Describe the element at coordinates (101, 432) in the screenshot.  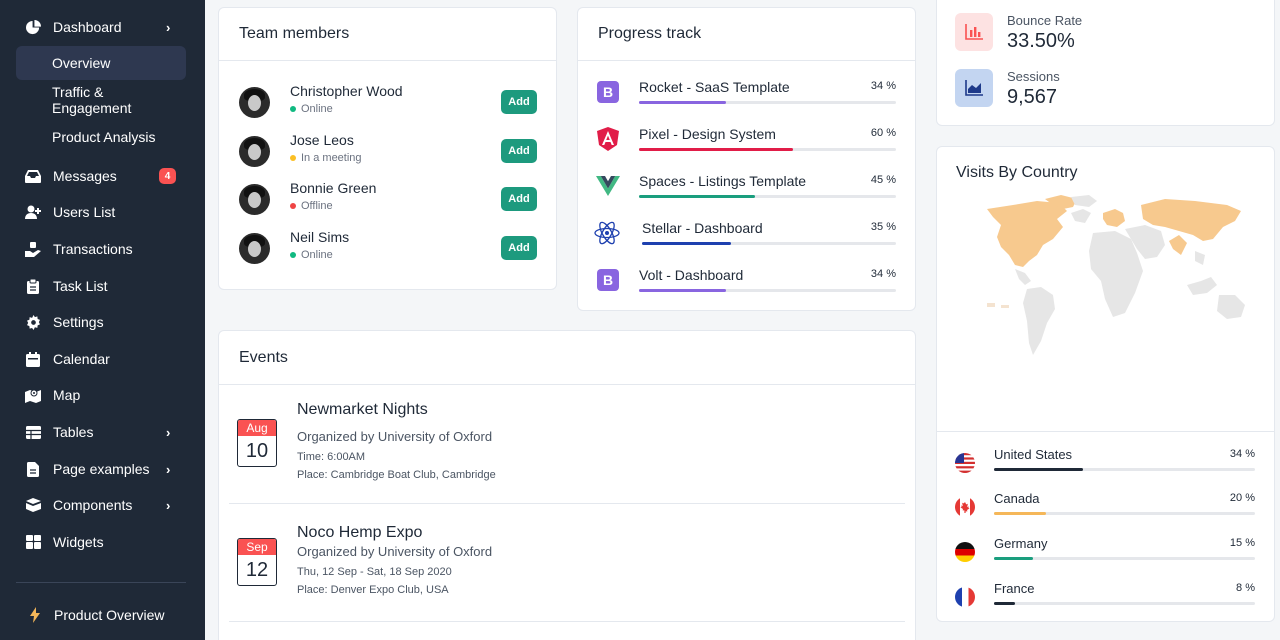
I see `sidebar-item-tables: Tables ›` at that location.